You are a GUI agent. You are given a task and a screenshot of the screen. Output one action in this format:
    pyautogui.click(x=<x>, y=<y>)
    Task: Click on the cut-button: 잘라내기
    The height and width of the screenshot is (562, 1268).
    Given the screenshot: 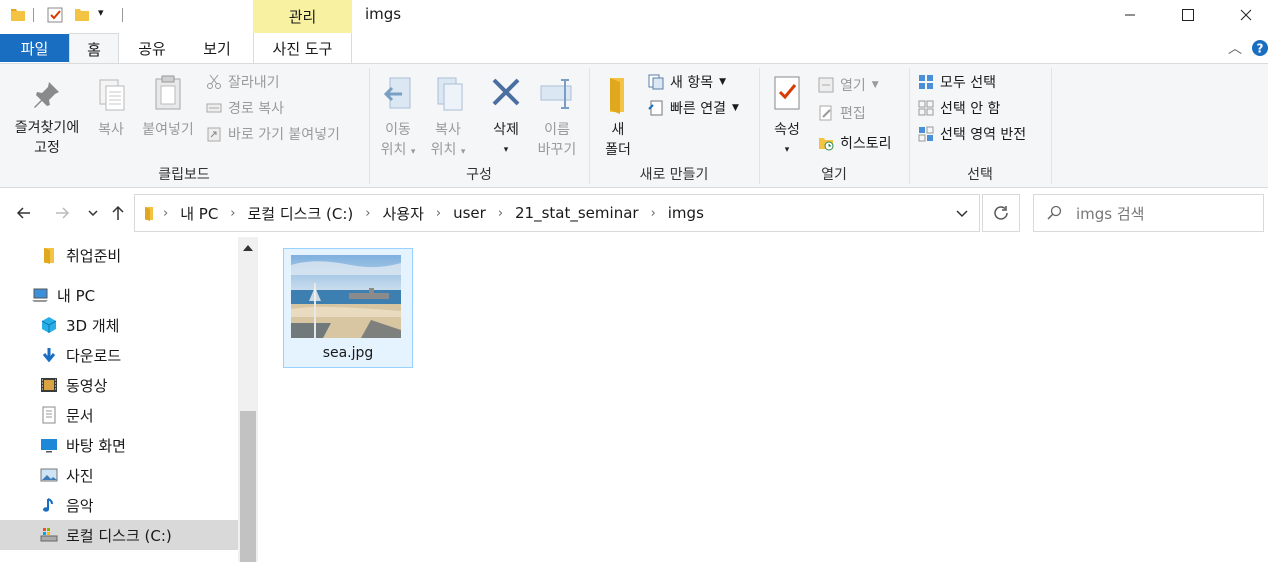 What is the action you would take?
    pyautogui.click(x=243, y=82)
    